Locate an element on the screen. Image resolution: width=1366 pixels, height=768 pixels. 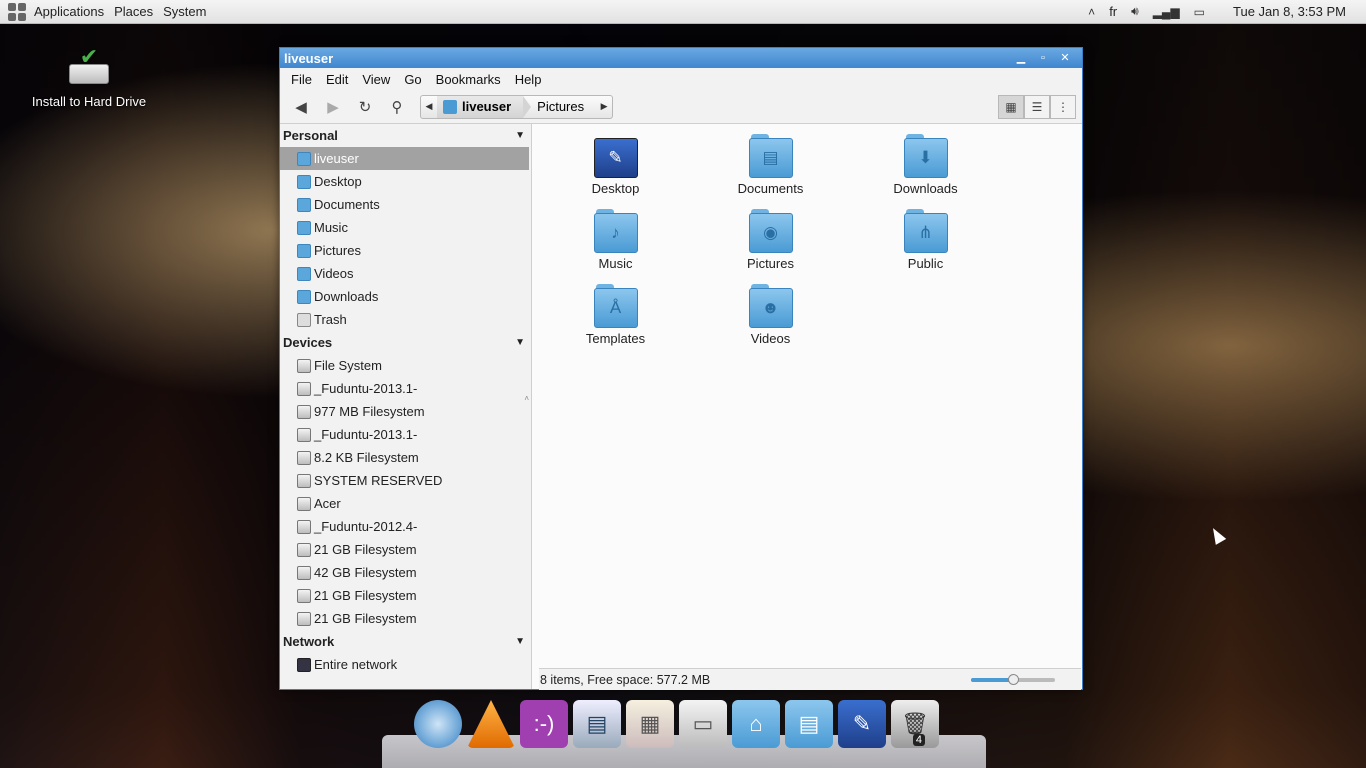
sidebar-item-music: Music is located at coordinates (405, 227).